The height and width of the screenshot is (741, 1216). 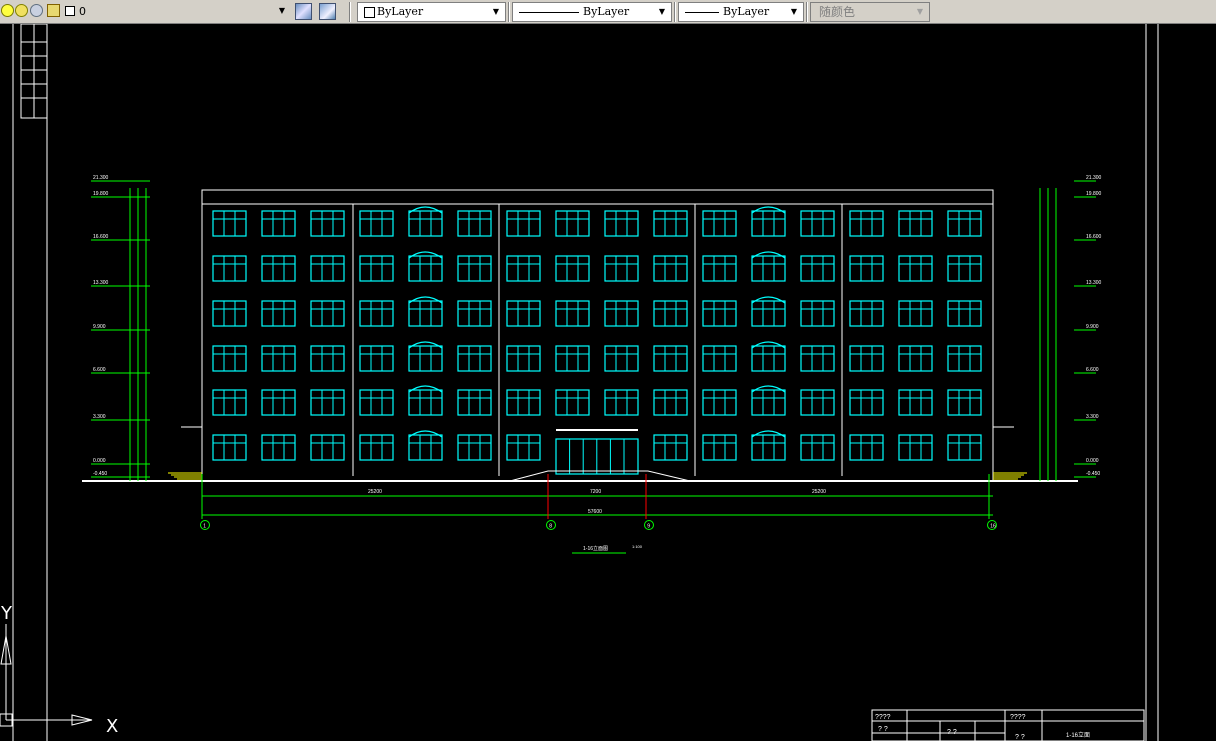 What do you see at coordinates (819, 492) in the screenshot?
I see `dim-value: 25200` at bounding box center [819, 492].